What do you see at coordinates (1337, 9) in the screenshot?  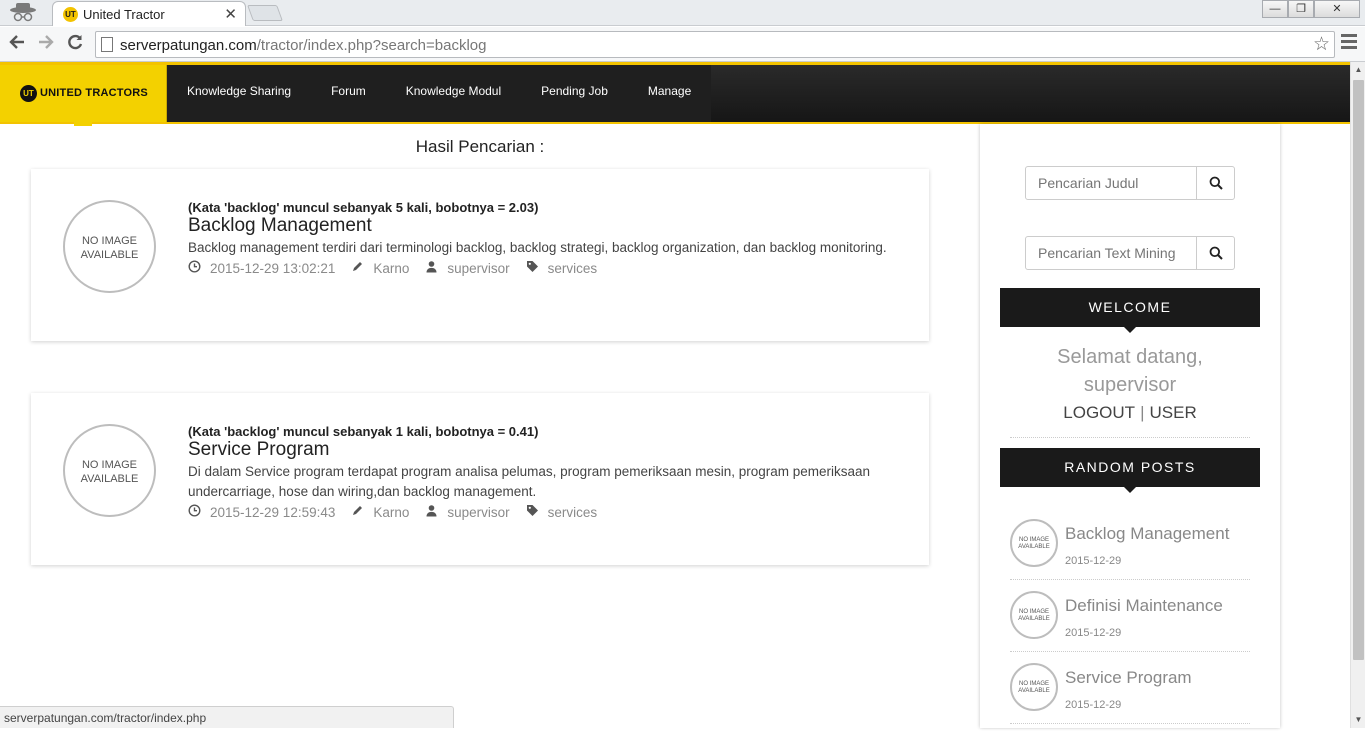 I see `close-window-button: ✕` at bounding box center [1337, 9].